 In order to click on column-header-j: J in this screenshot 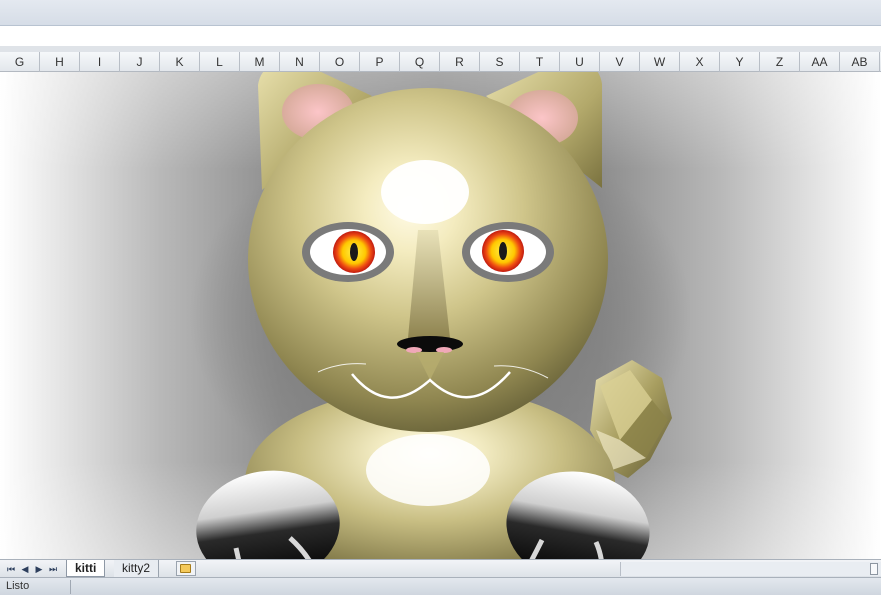, I will do `click(140, 62)`.